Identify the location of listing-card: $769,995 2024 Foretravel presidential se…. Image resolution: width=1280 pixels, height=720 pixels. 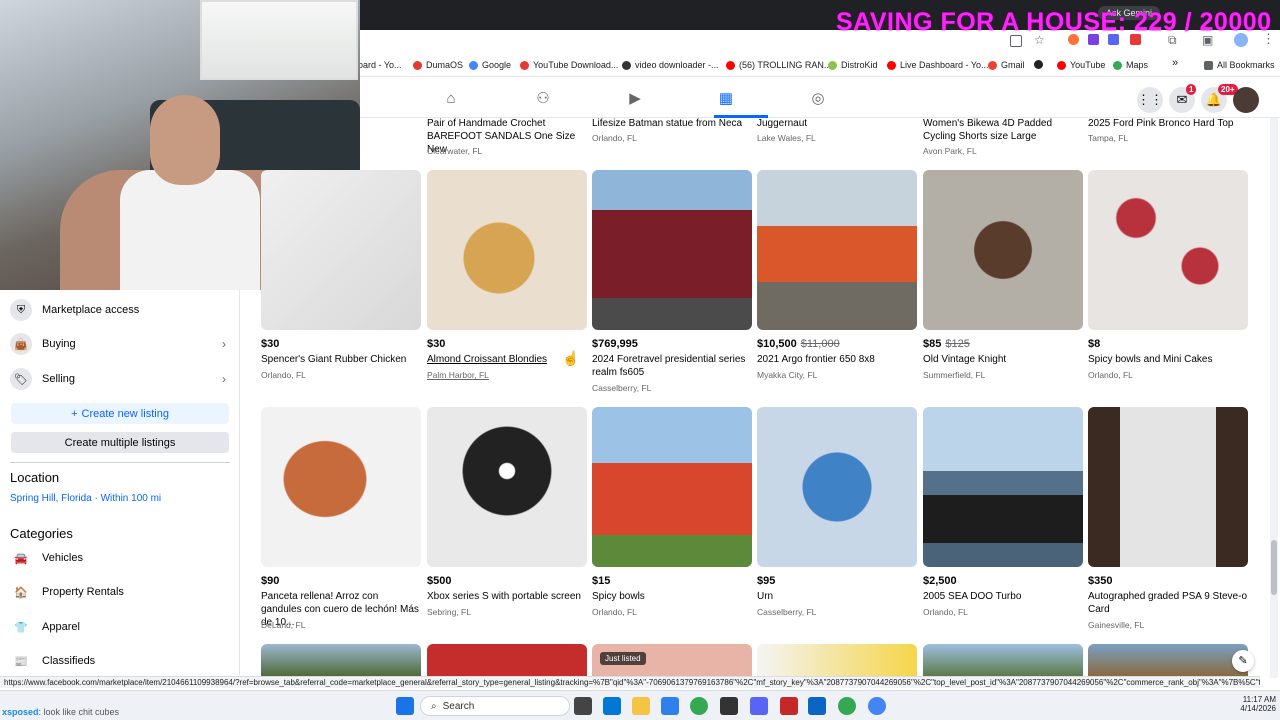
(672, 281).